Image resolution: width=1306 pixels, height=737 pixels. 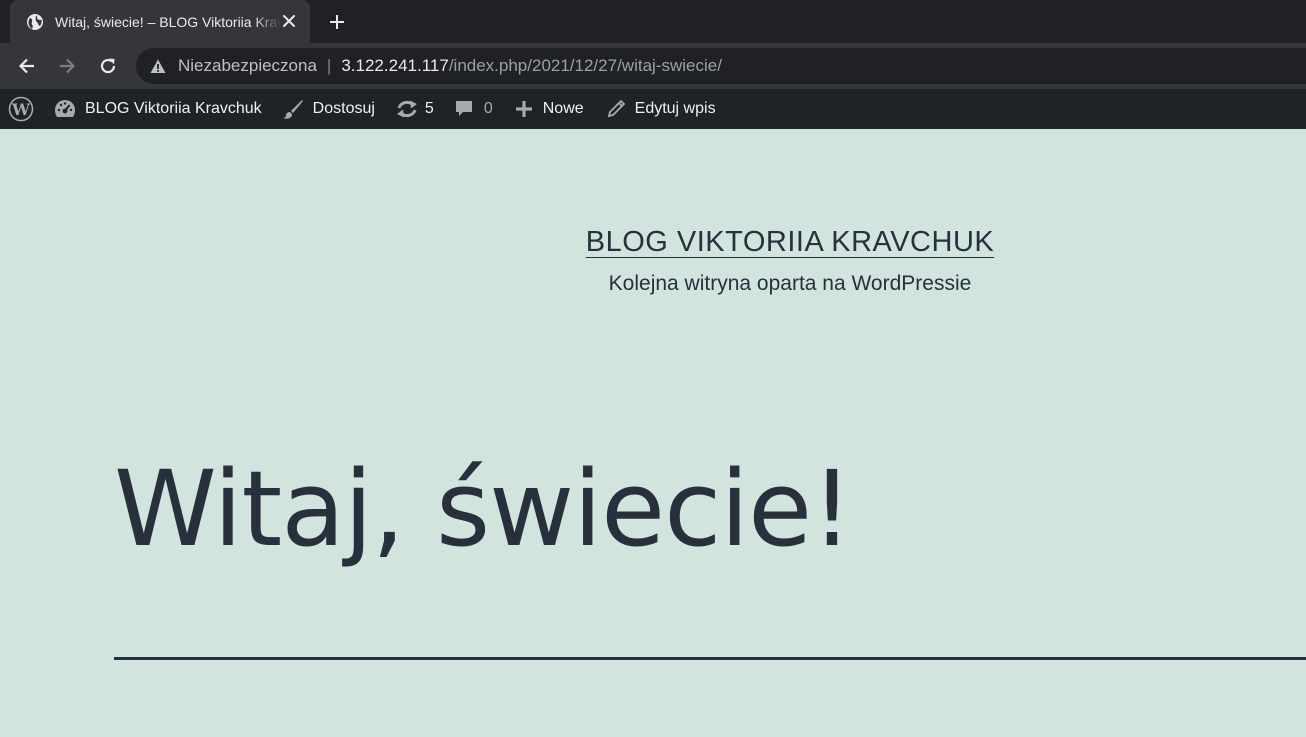 What do you see at coordinates (395, 65) in the screenshot?
I see `url-host: 3.122.241.117` at bounding box center [395, 65].